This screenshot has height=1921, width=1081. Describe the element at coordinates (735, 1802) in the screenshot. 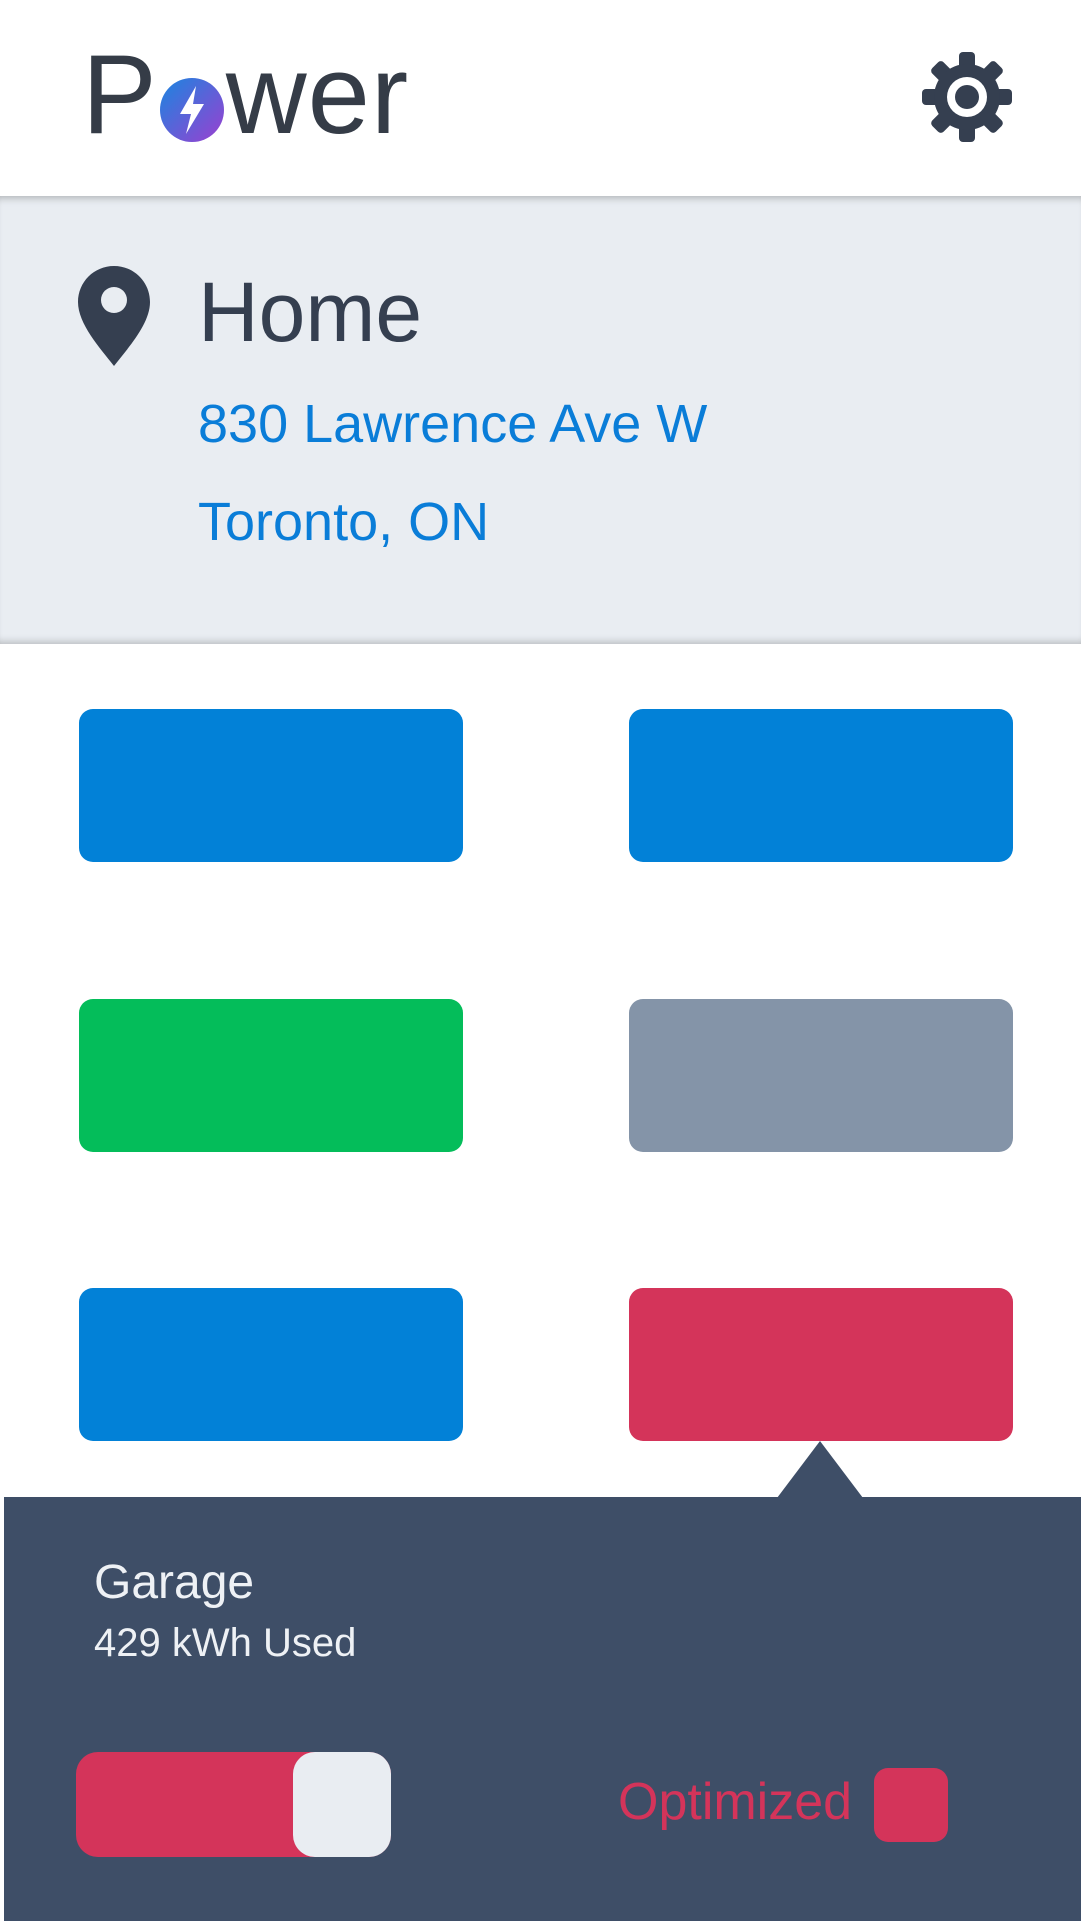

I see `optimized-label: Optimized` at that location.